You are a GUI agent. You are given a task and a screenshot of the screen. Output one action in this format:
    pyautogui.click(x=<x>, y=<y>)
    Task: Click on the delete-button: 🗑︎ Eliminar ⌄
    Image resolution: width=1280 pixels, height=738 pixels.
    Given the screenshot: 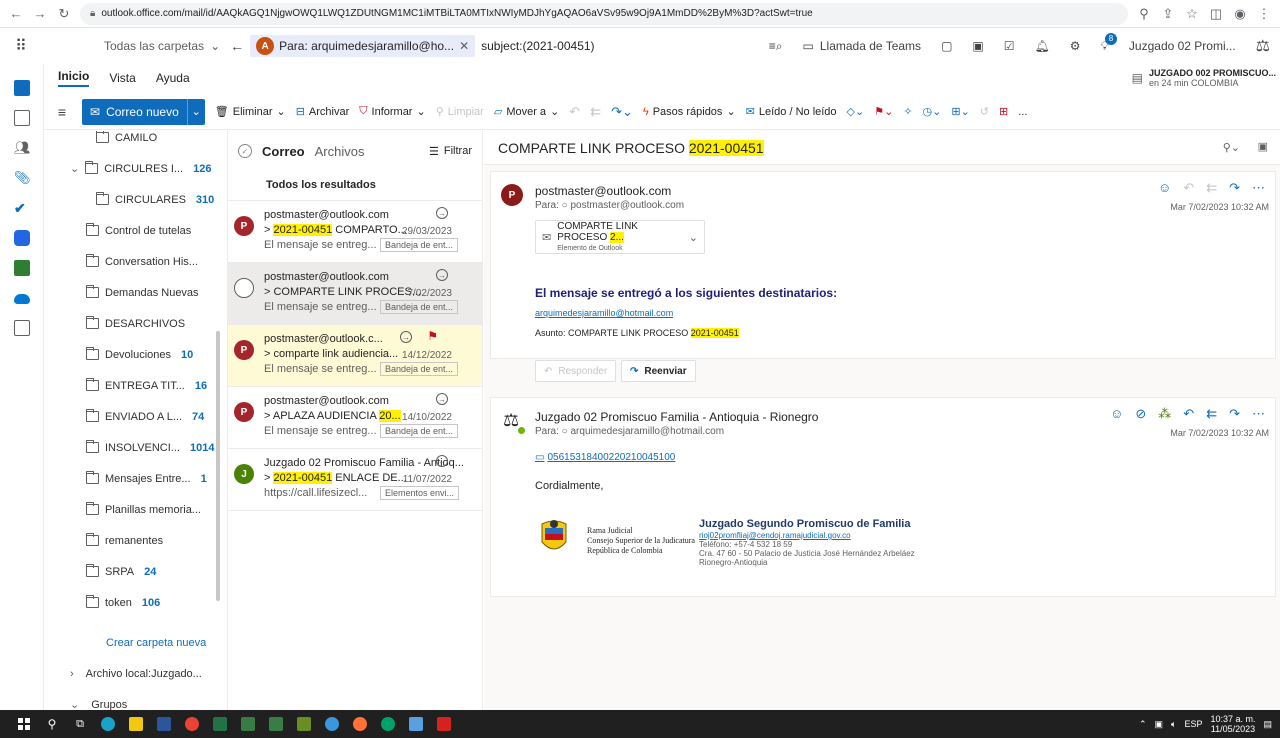 What is the action you would take?
    pyautogui.click(x=250, y=112)
    